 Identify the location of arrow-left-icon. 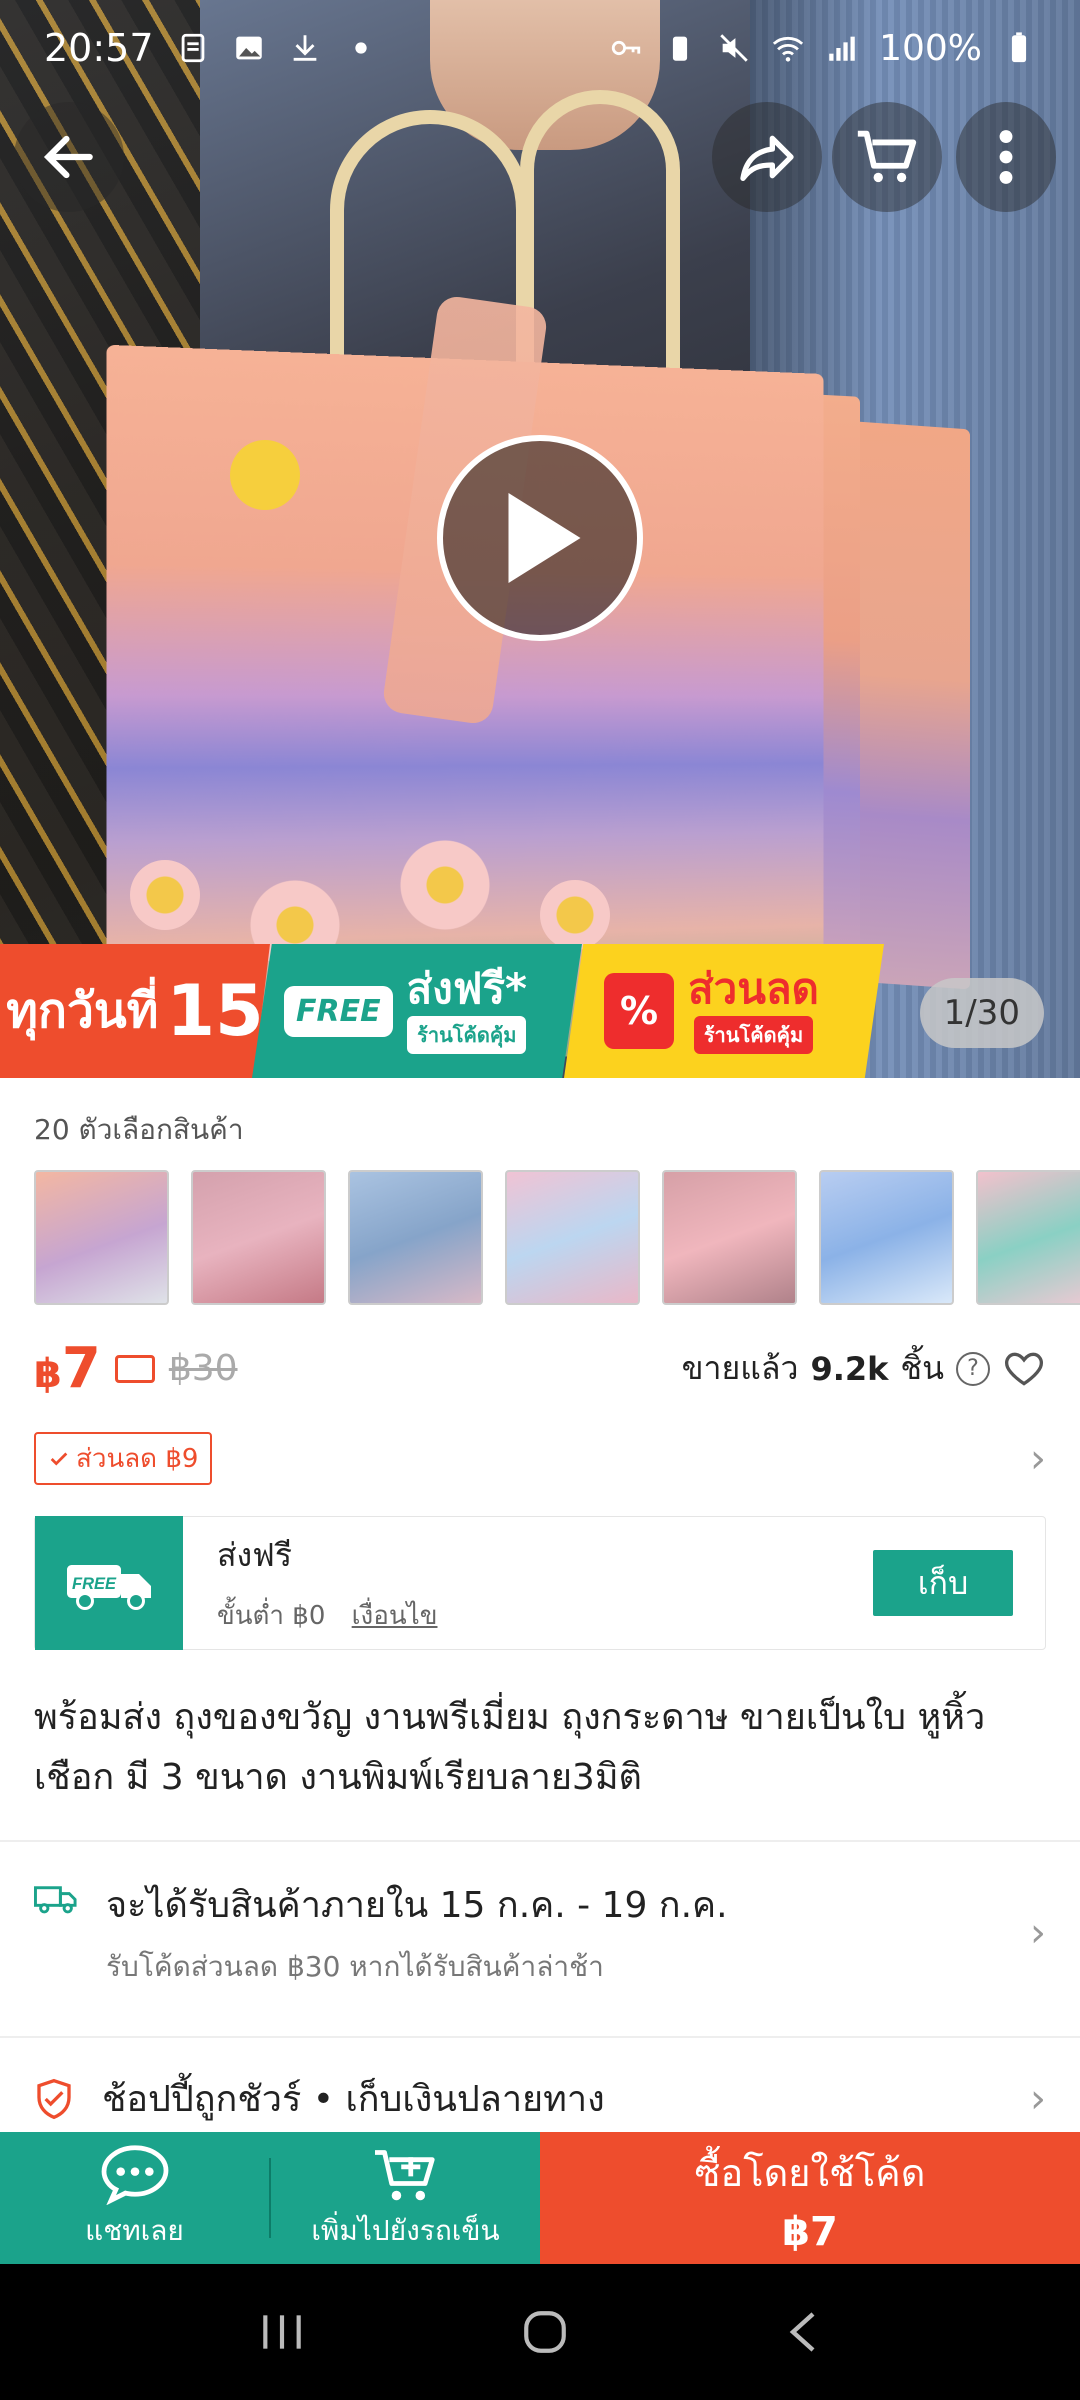
(69, 157).